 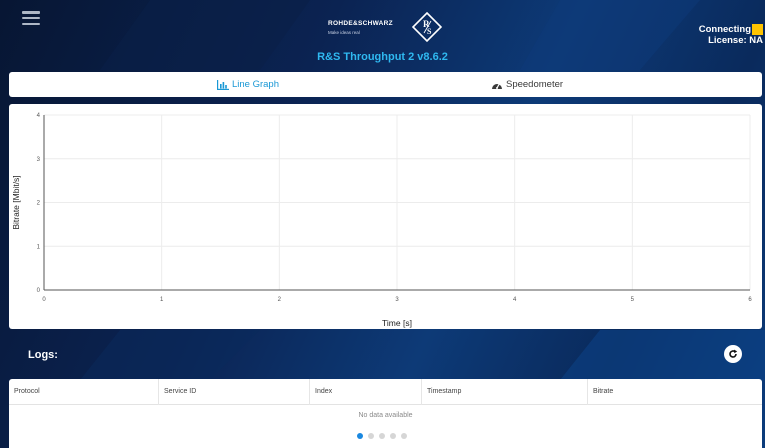 What do you see at coordinates (162, 300) in the screenshot?
I see `x-tick-label: 1` at bounding box center [162, 300].